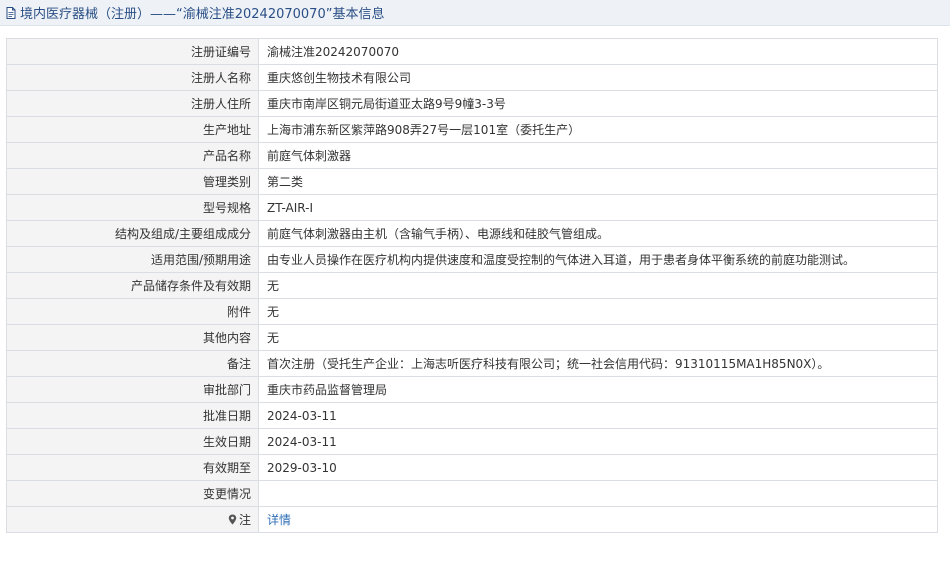  I want to click on table-row: 注册人名称 重庆悠创生物技术有限公司, so click(472, 77).